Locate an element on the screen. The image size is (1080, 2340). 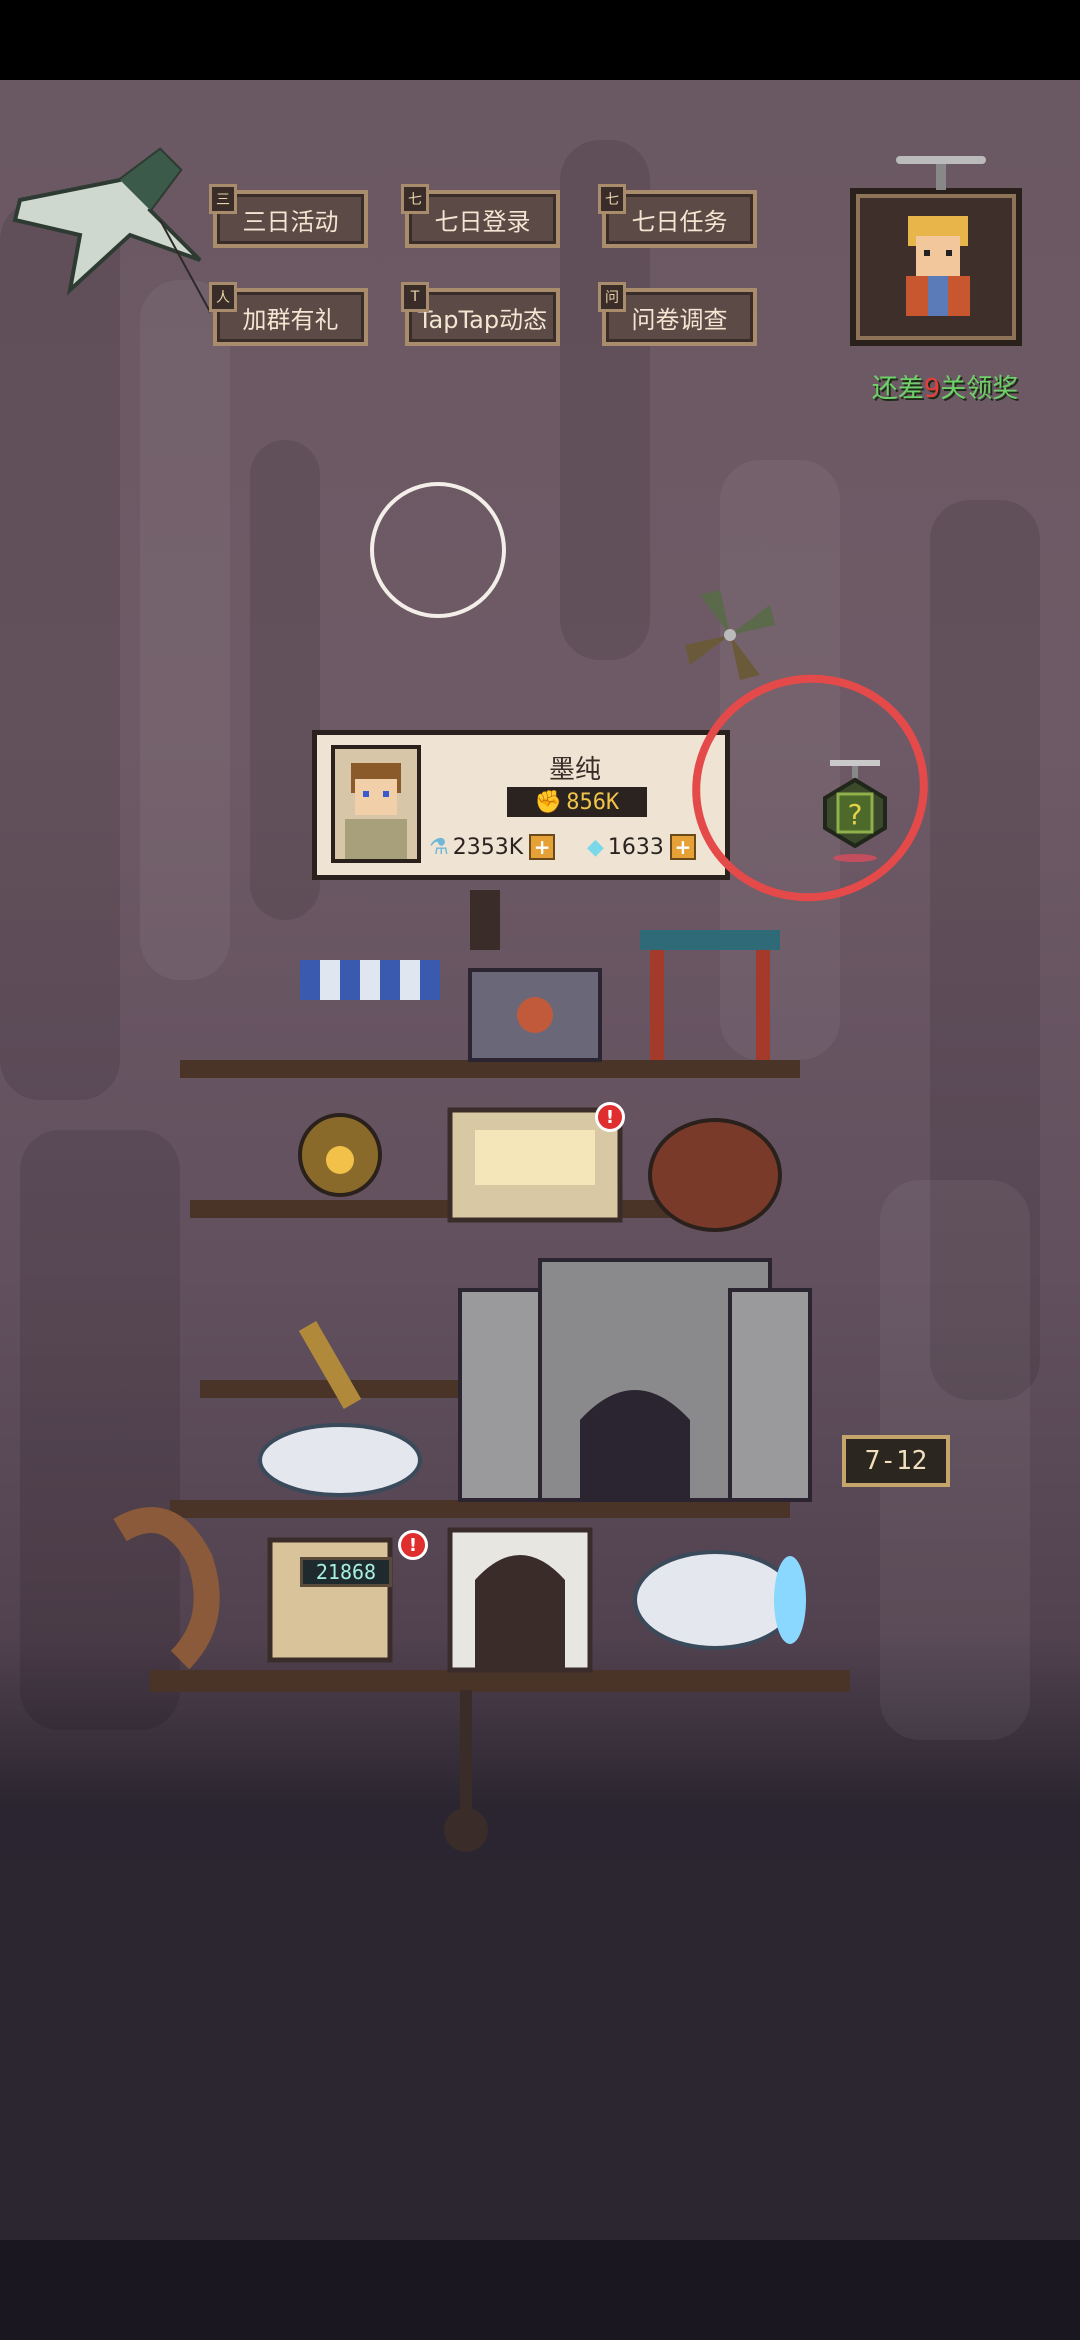
propeller-stem is located at coordinates (941, 177).